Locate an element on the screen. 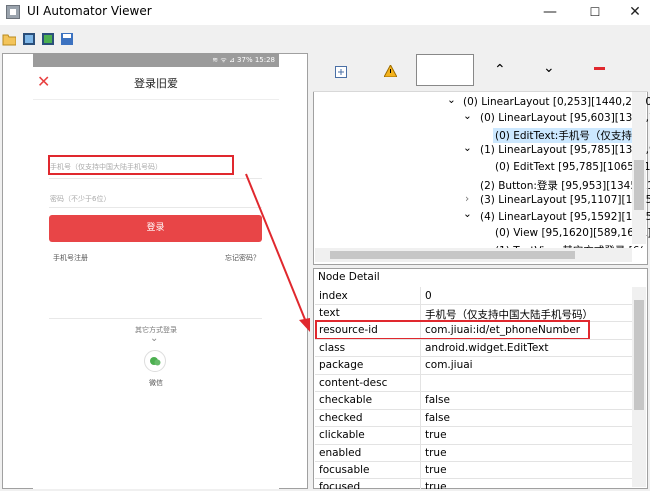  tree-node-selected: (0) EditText:手机号（仅支持中 is located at coordinates (569, 135).